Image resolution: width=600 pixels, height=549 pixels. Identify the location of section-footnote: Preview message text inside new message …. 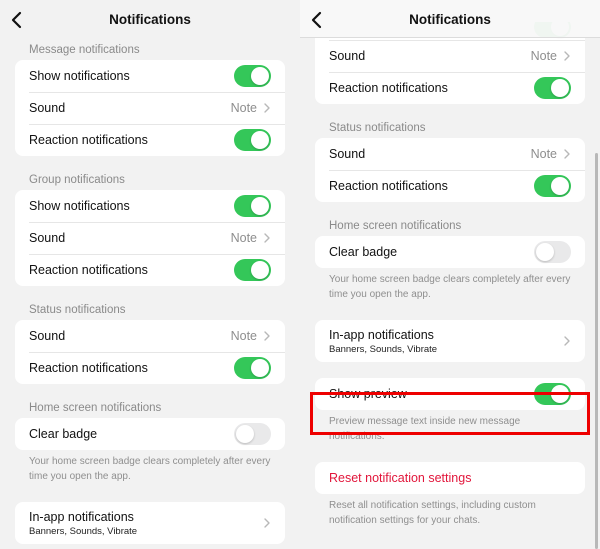
(425, 429).